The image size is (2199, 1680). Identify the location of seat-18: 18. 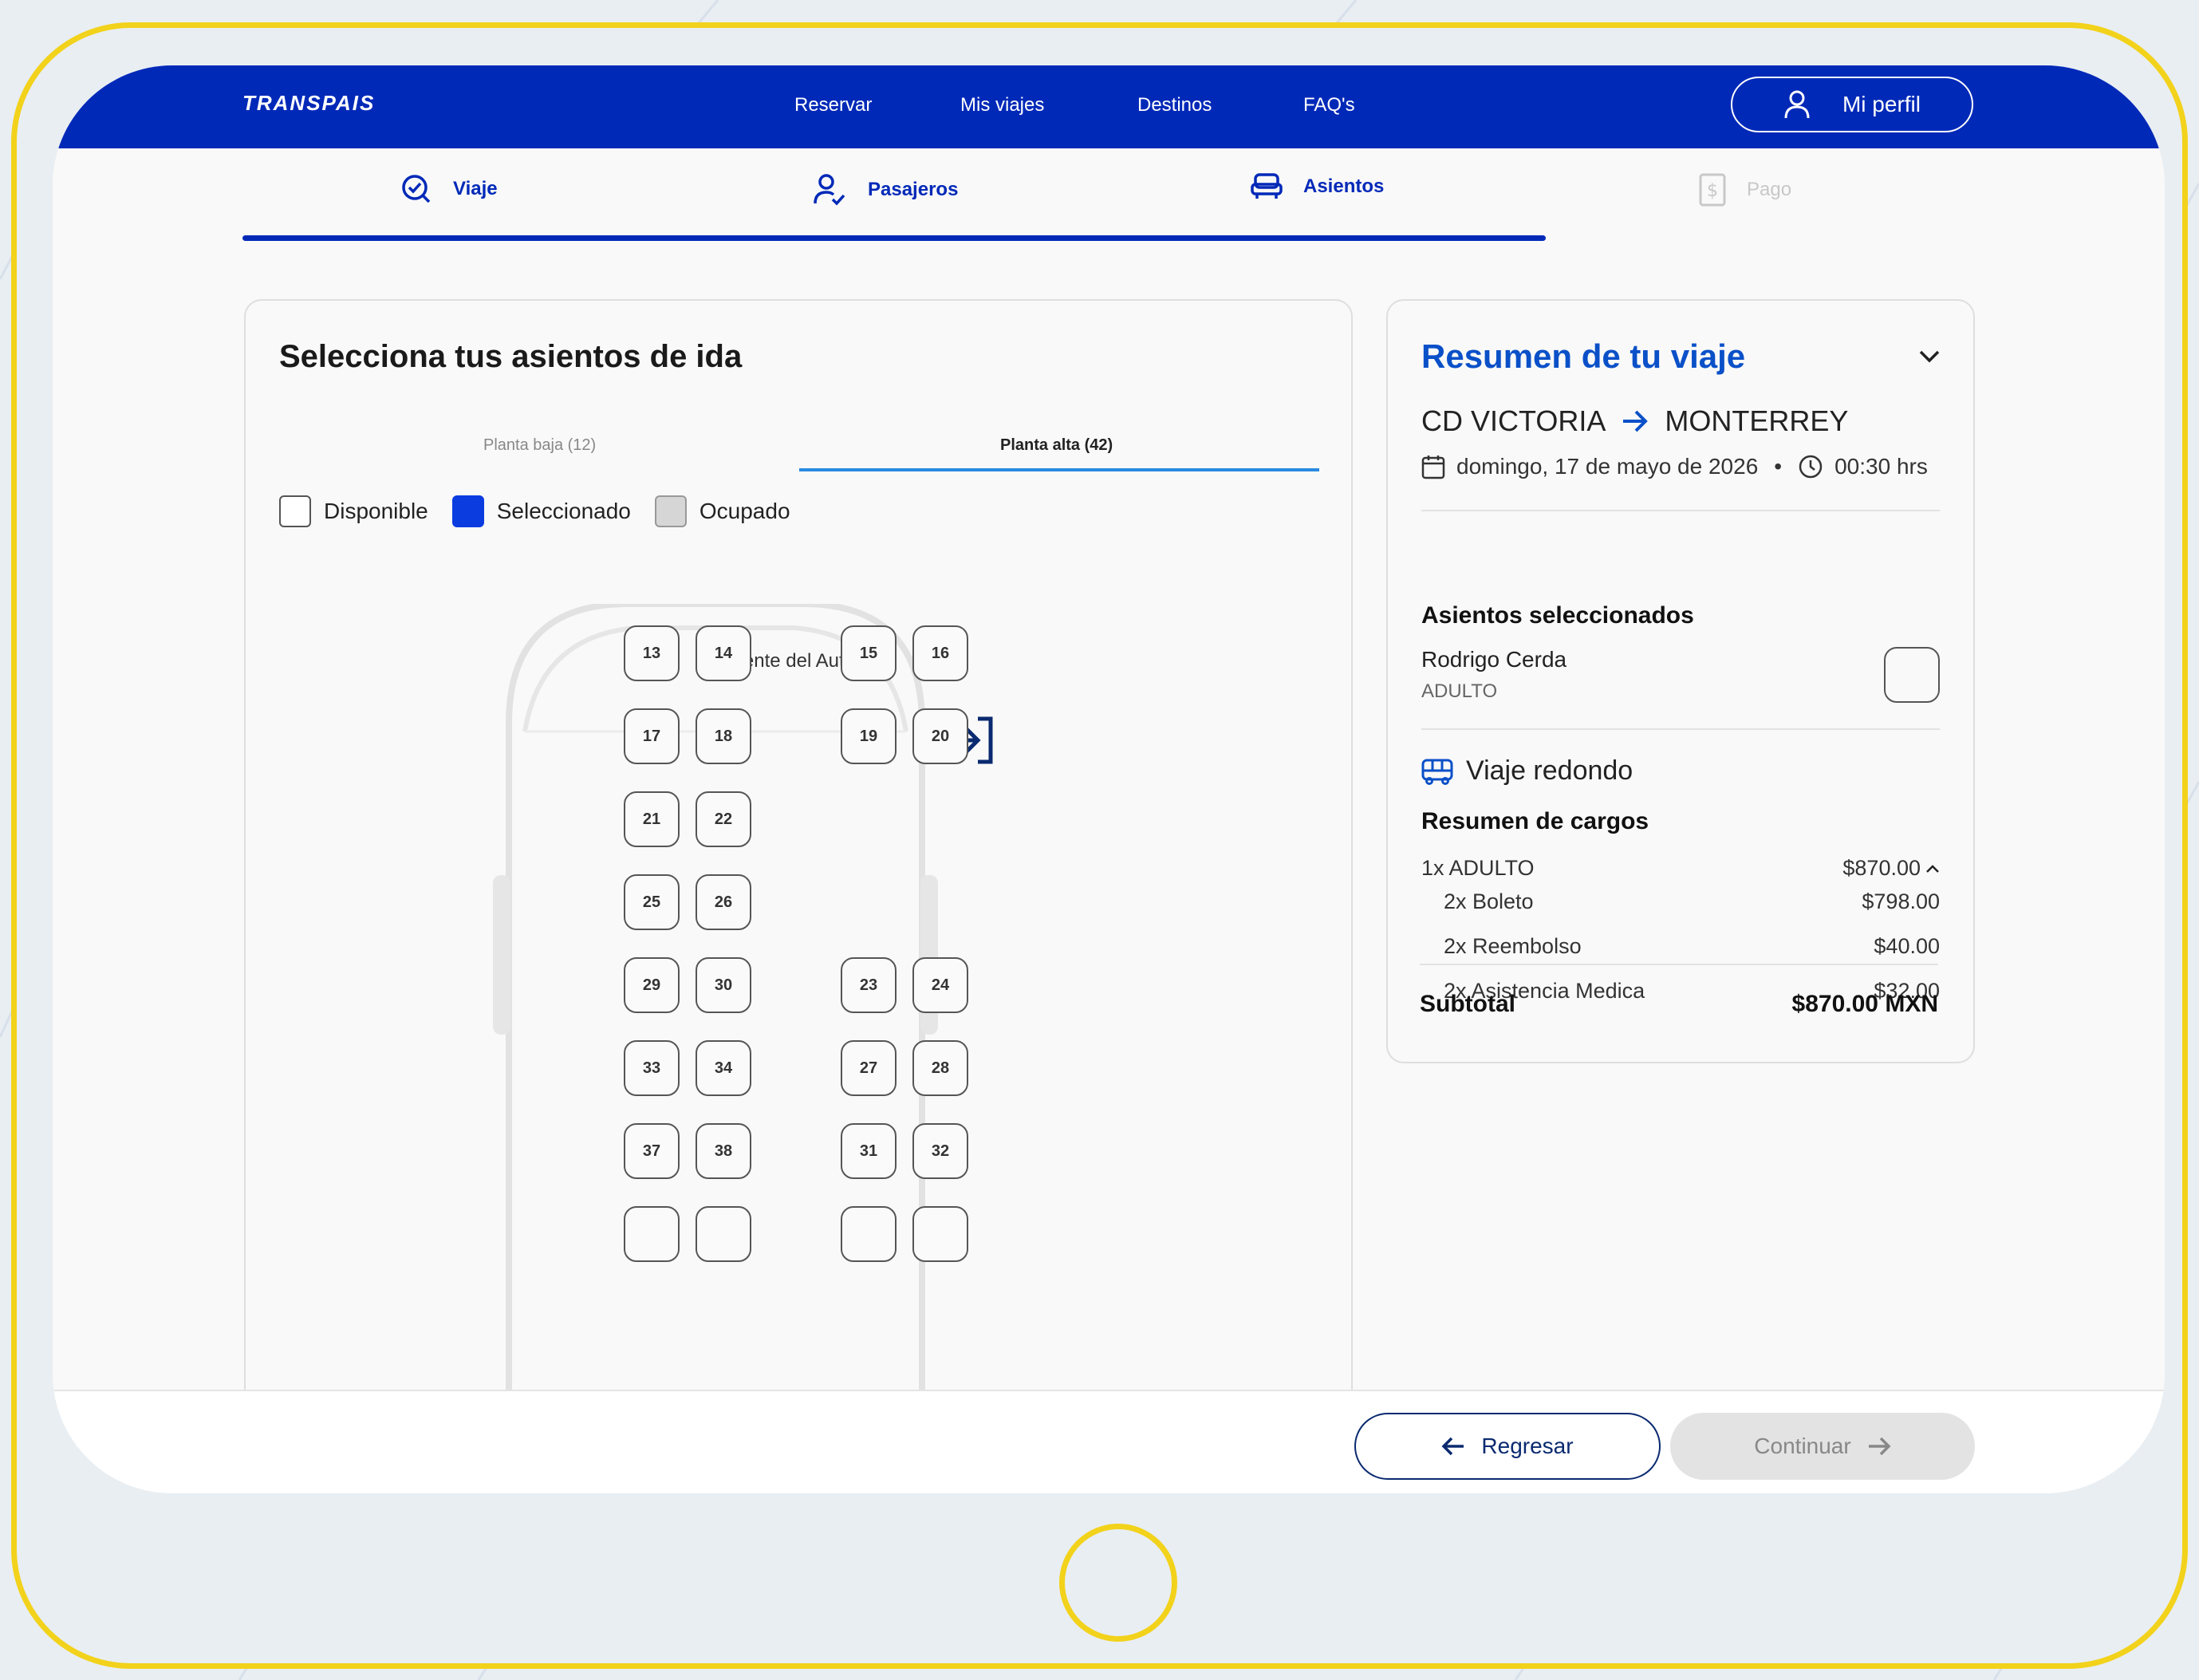
(723, 736).